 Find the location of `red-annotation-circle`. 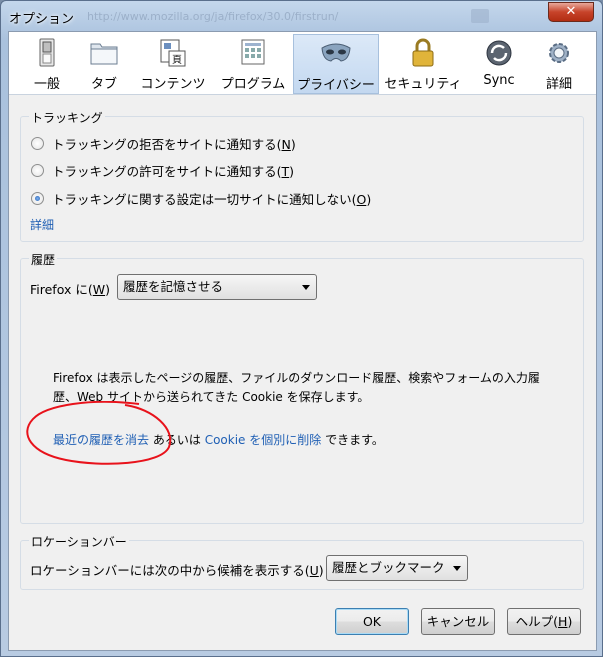

red-annotation-circle is located at coordinates (99, 433).